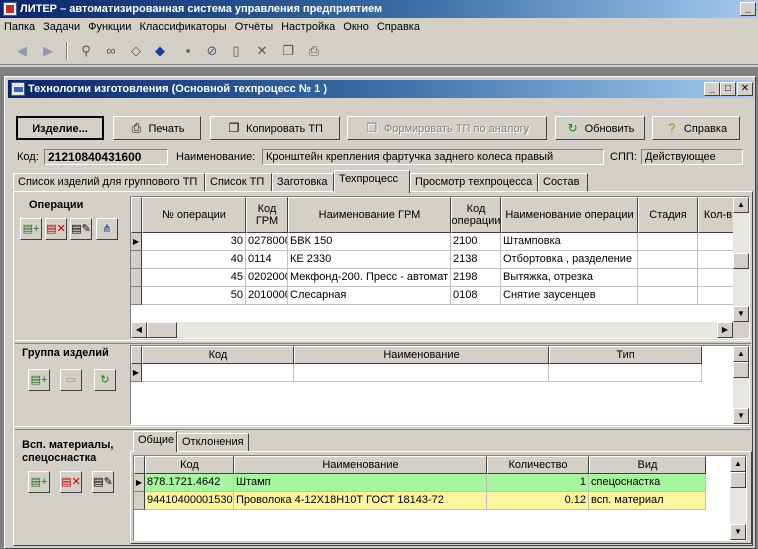 The image size is (758, 549). Describe the element at coordinates (39, 380) in the screenshot. I see `add-product-button: ▤+` at that location.